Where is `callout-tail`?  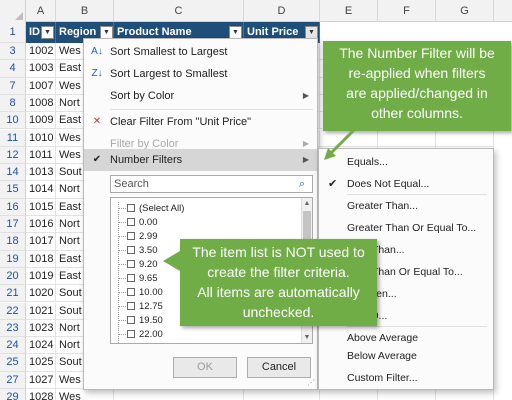 callout-tail is located at coordinates (171, 261).